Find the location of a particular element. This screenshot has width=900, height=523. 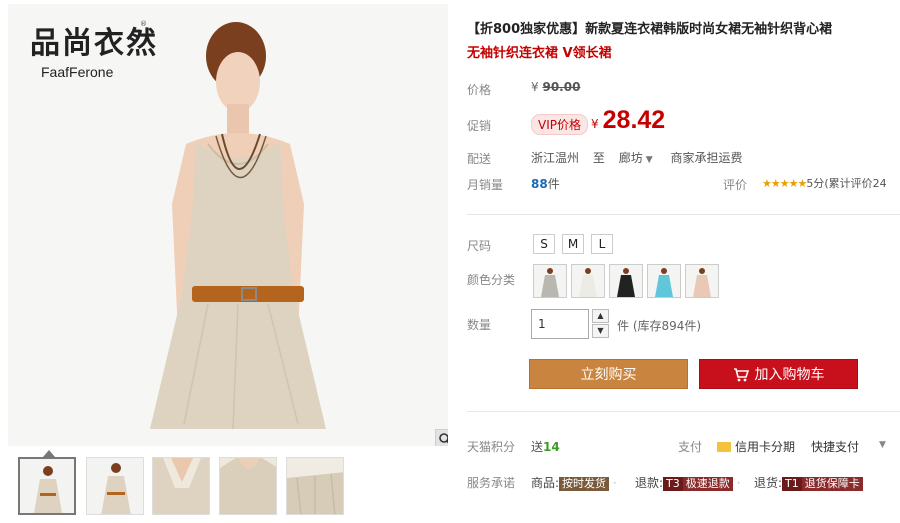

monthly-sales-unit: 件 is located at coordinates (553, 184).